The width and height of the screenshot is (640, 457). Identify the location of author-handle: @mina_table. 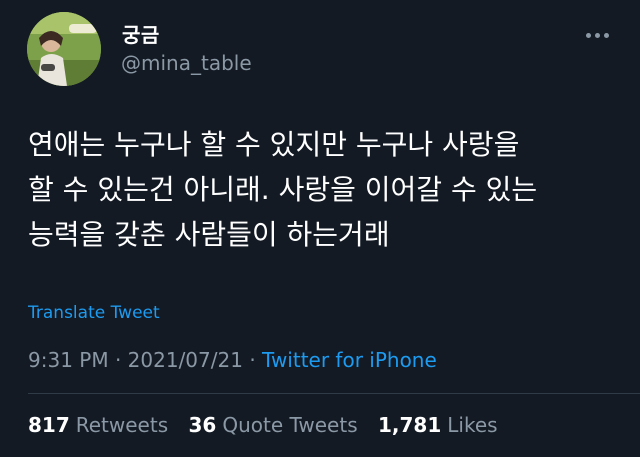
(186, 63).